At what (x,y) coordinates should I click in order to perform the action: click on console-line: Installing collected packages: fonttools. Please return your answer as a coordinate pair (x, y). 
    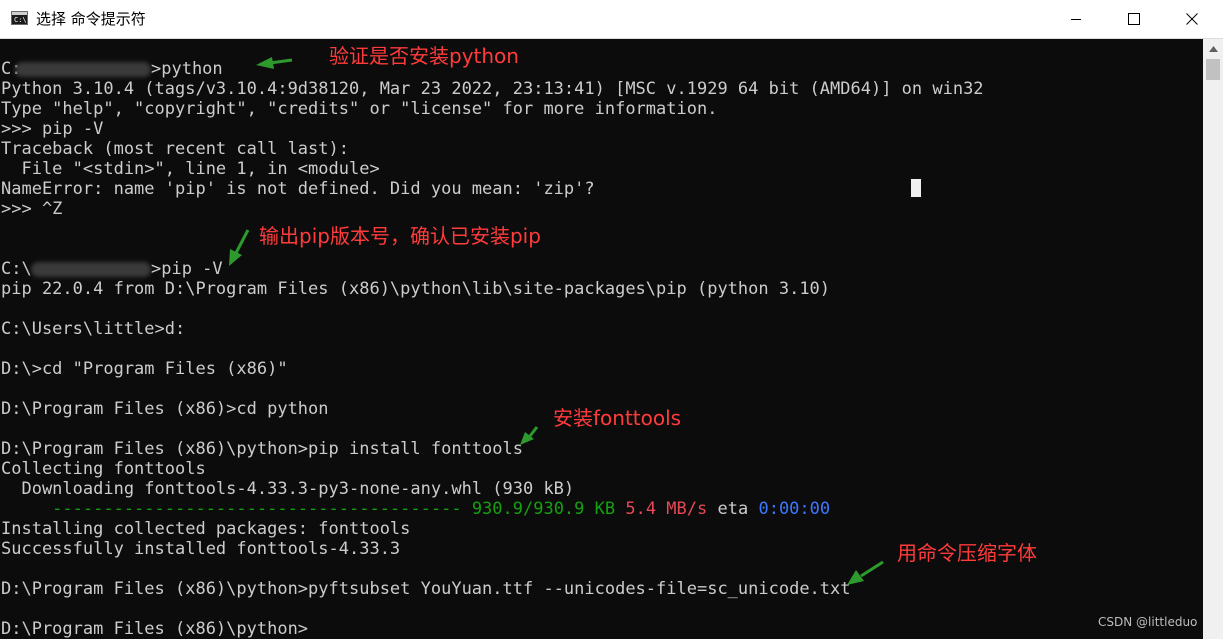
    Looking at the image, I should click on (206, 529).